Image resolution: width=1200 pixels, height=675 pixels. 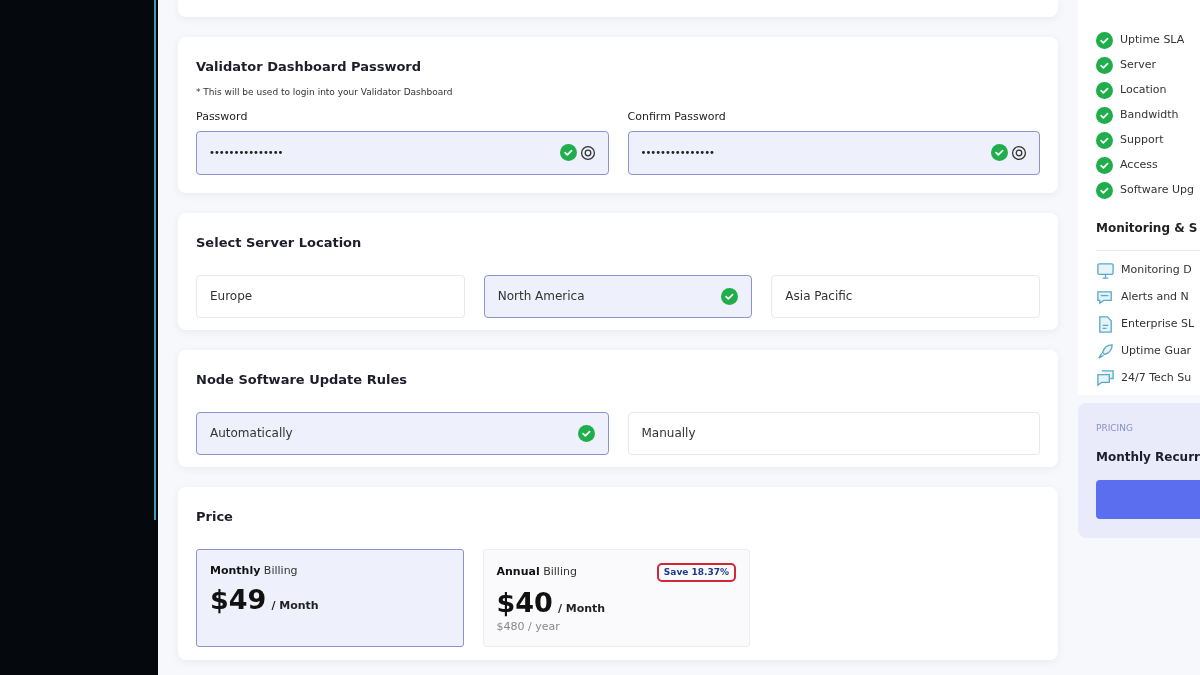 What do you see at coordinates (1105, 297) in the screenshot?
I see `message-icon` at bounding box center [1105, 297].